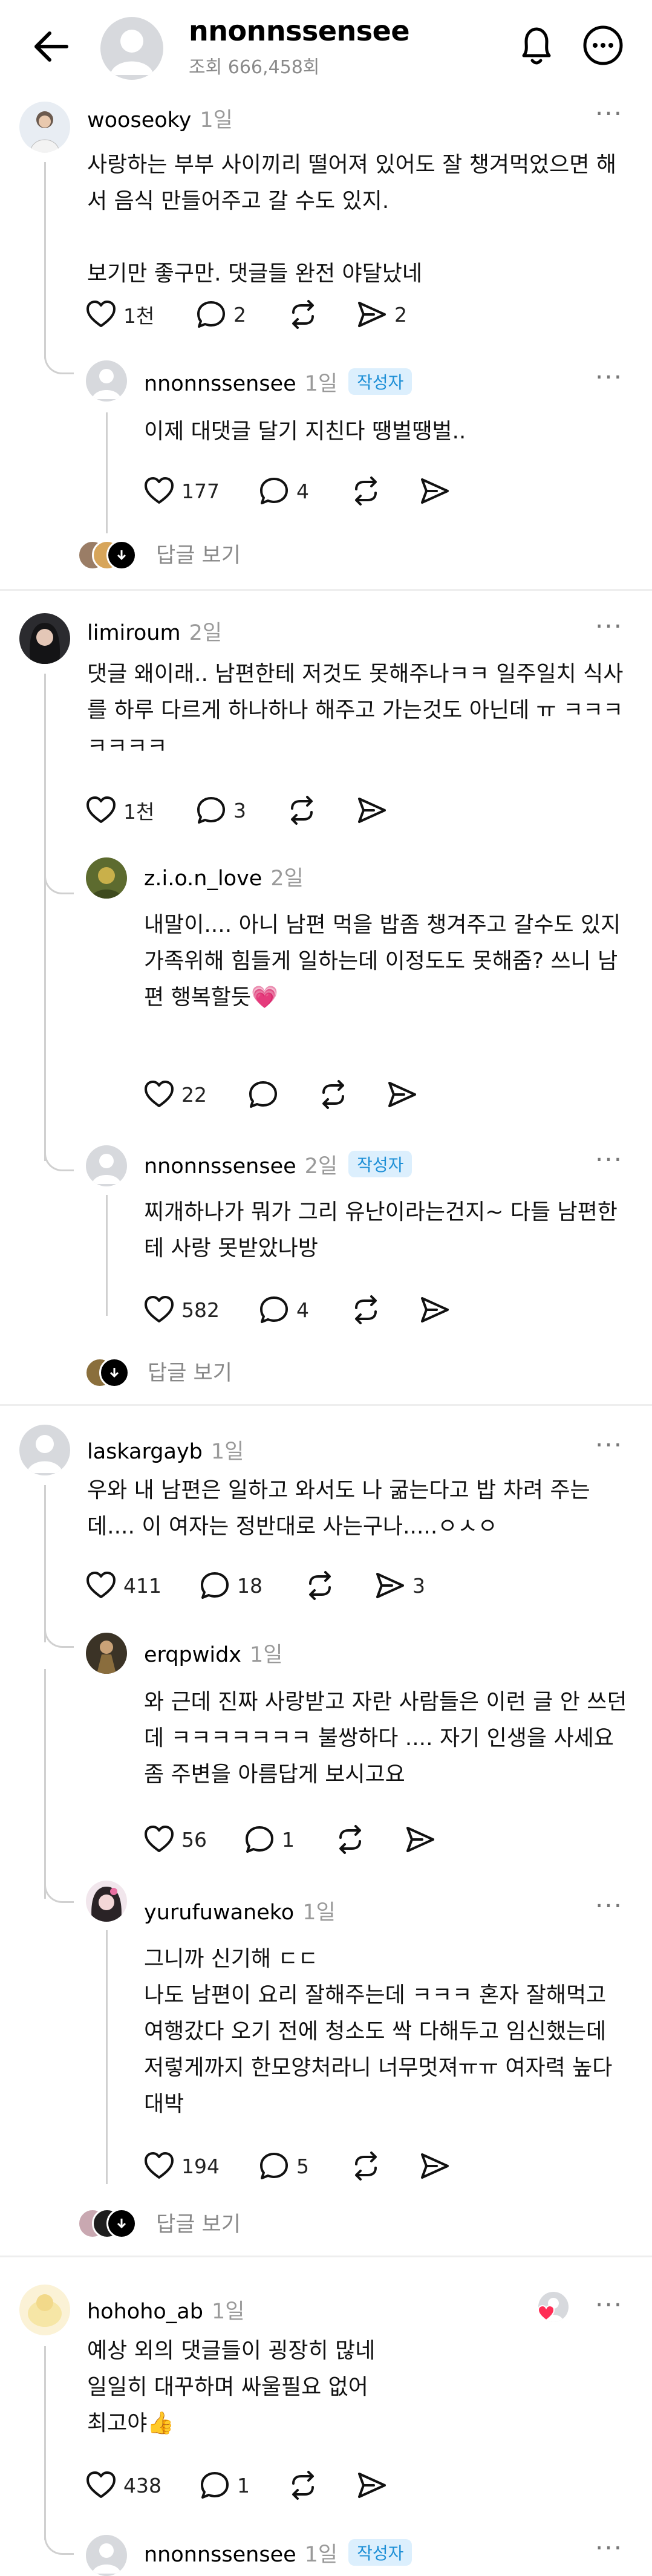  What do you see at coordinates (220, 314) in the screenshot?
I see `reply-button: 2` at bounding box center [220, 314].